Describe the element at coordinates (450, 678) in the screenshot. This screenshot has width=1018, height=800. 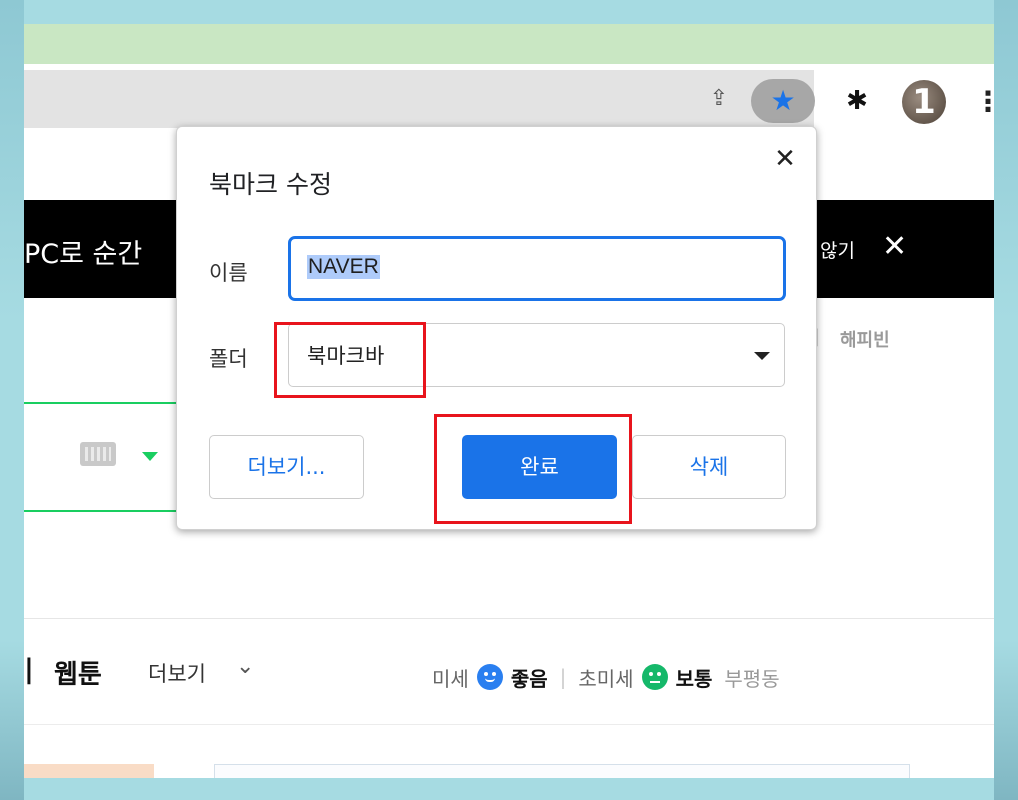
I see `fine-dust-label: 미세` at that location.